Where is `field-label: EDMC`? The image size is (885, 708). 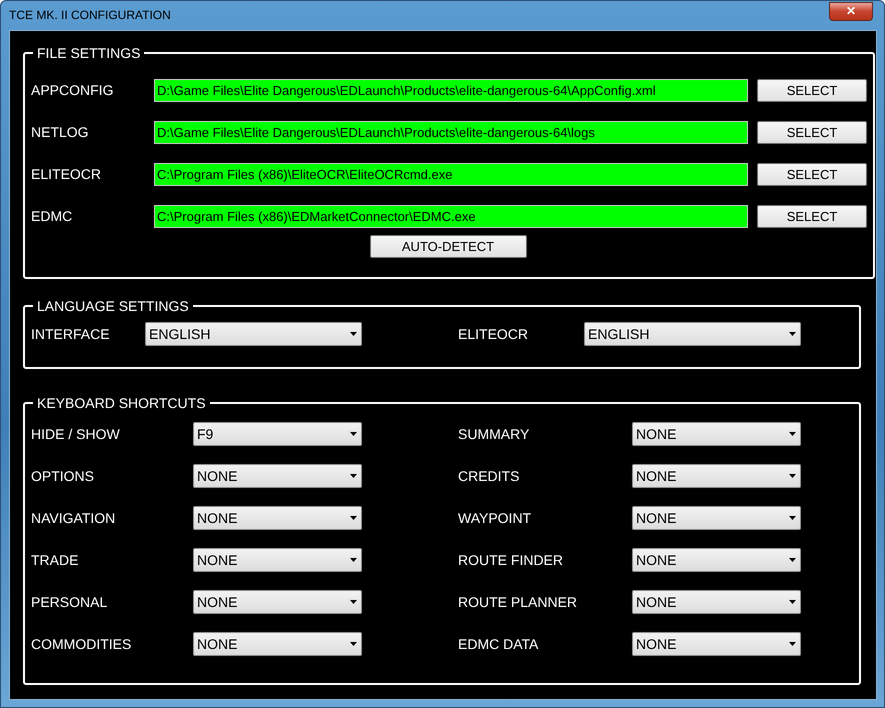 field-label: EDMC is located at coordinates (52, 216).